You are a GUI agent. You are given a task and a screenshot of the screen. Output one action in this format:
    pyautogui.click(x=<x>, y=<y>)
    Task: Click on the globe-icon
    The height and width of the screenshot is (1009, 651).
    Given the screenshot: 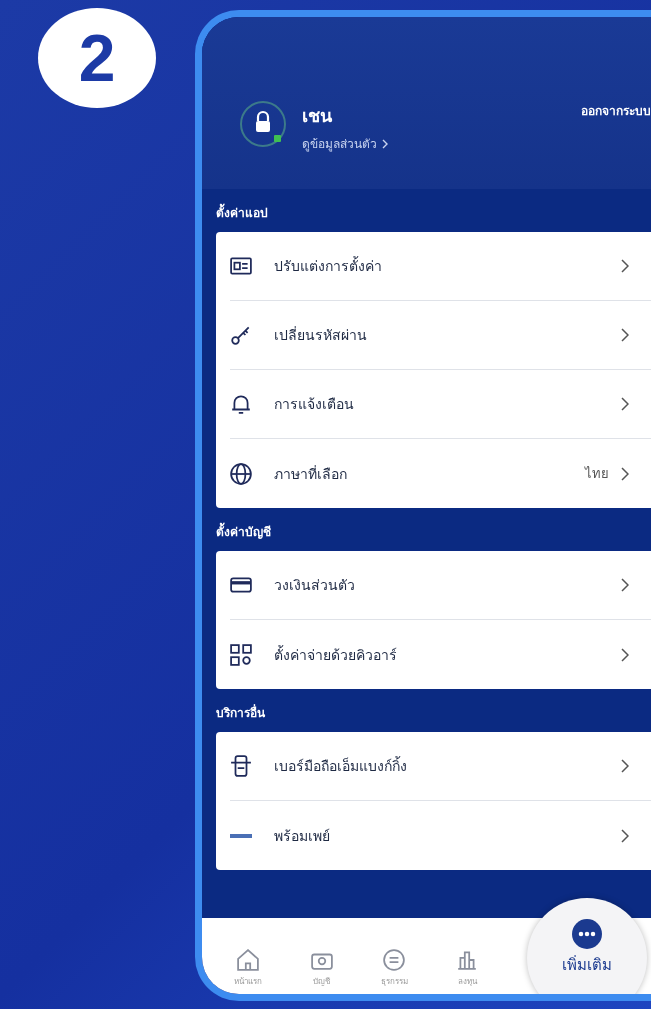 What is the action you would take?
    pyautogui.click(x=241, y=473)
    